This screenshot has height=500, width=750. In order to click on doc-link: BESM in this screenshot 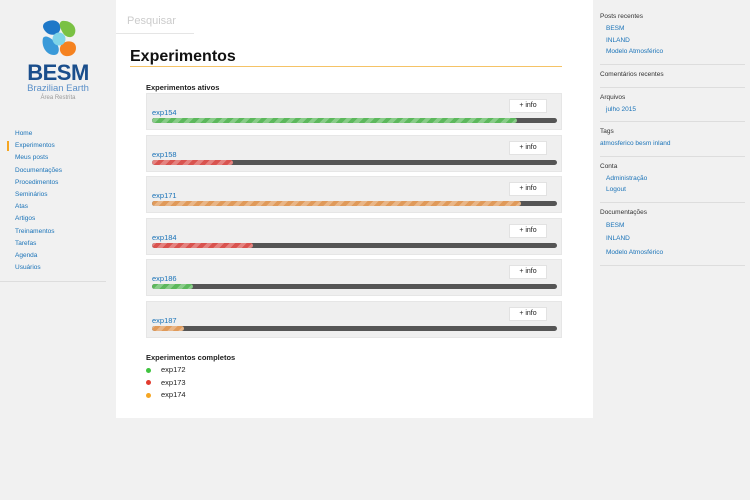, I will do `click(672, 226)`.